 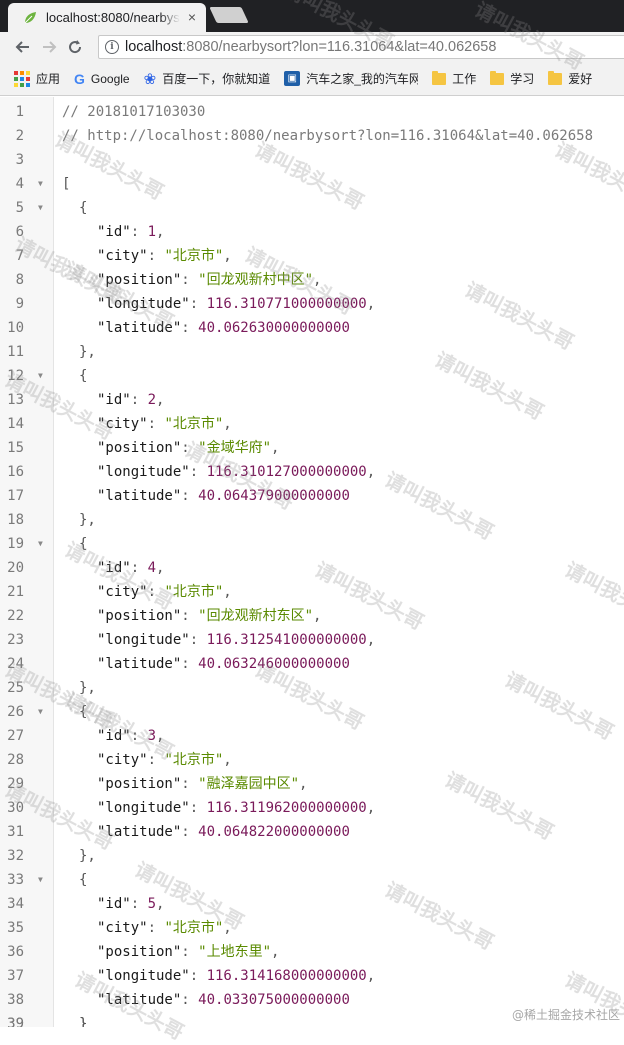 What do you see at coordinates (207, 79) in the screenshot?
I see `bookmark-baidu: ❀ 百度一下，你就知道` at bounding box center [207, 79].